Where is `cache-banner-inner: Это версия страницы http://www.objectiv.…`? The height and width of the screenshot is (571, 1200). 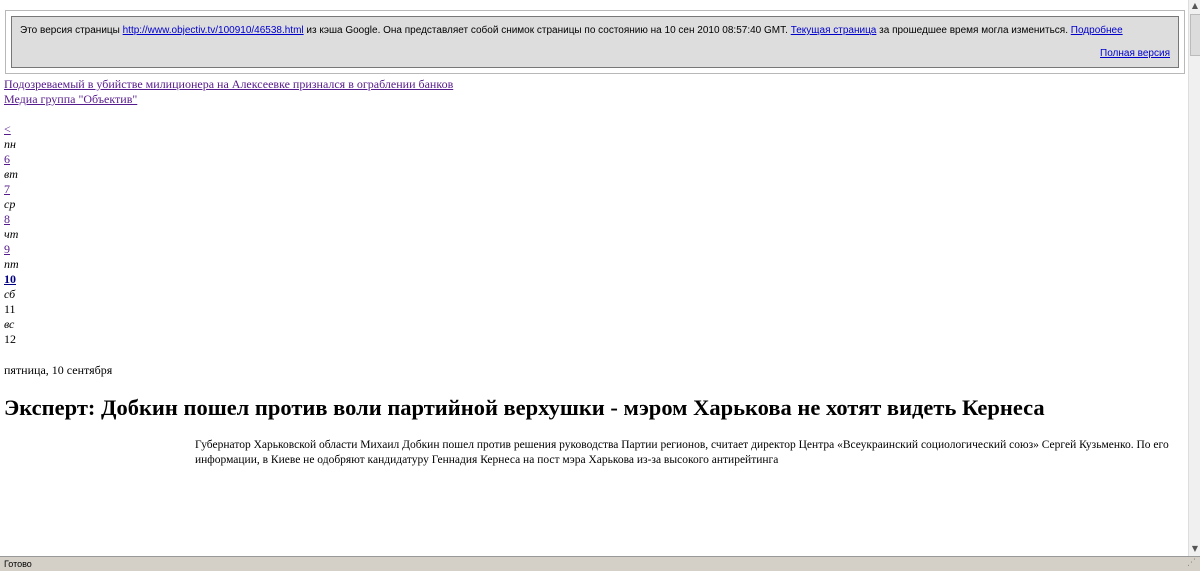
cache-banner-inner: Это версия страницы http://www.objectiv.… is located at coordinates (595, 42).